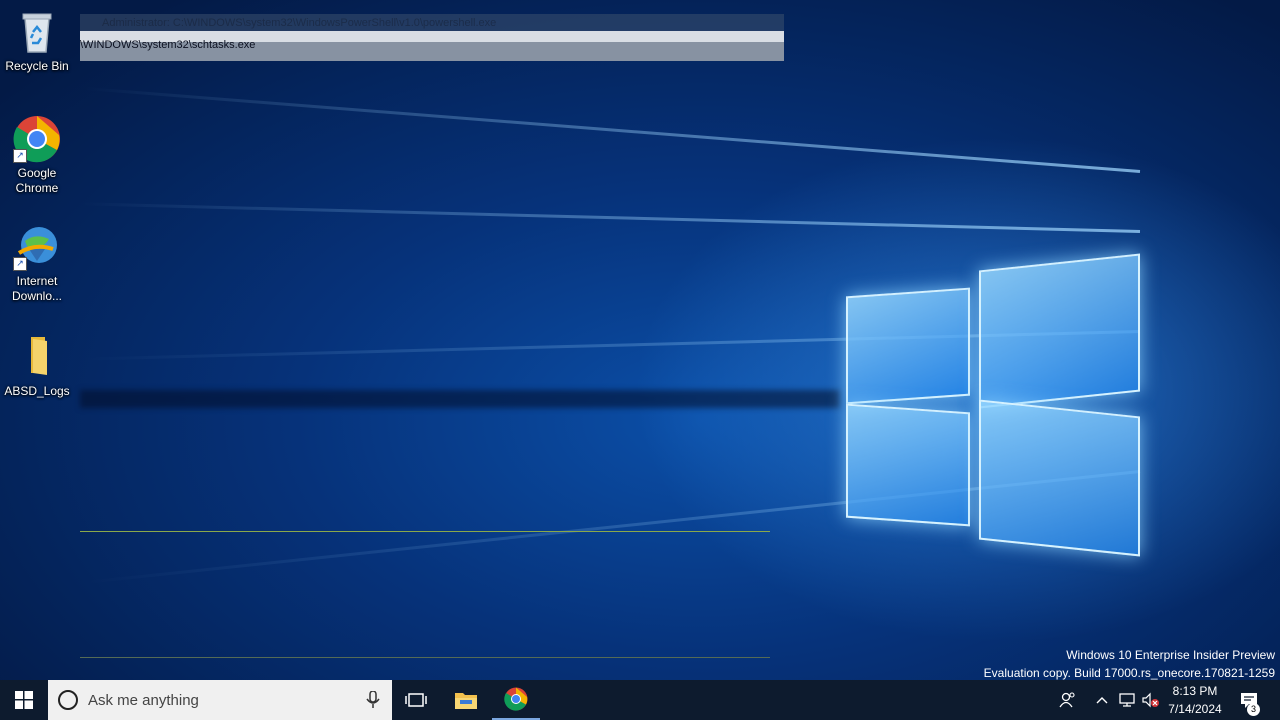  Describe the element at coordinates (37, 281) in the screenshot. I see `desktop-icon-label: Internet` at that location.